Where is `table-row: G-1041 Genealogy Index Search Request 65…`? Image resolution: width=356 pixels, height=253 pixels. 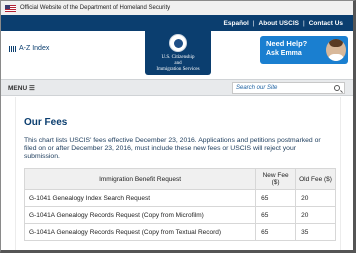 table-row: G-1041 Genealogy Index Search Request 65… is located at coordinates (179, 198).